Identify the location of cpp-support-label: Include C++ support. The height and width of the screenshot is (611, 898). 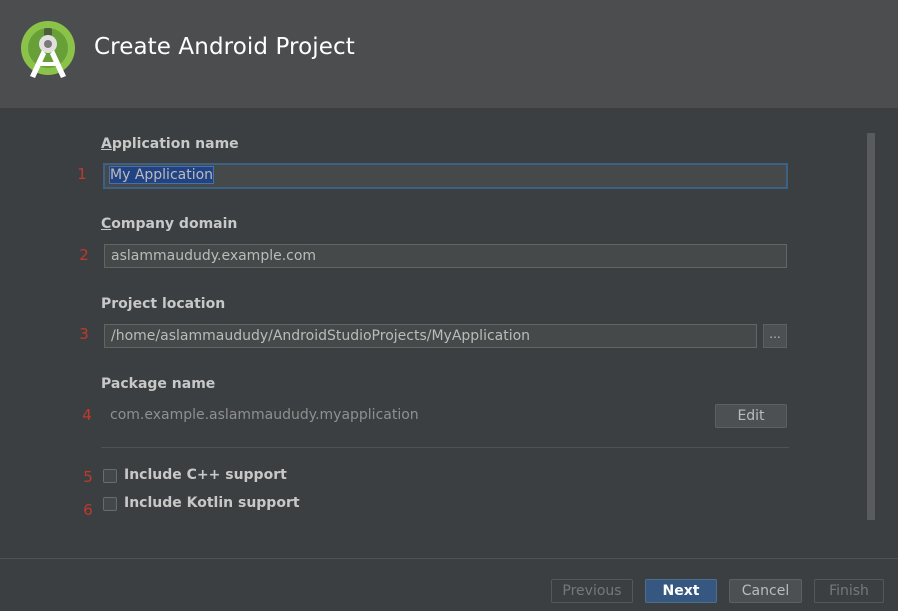
(205, 475).